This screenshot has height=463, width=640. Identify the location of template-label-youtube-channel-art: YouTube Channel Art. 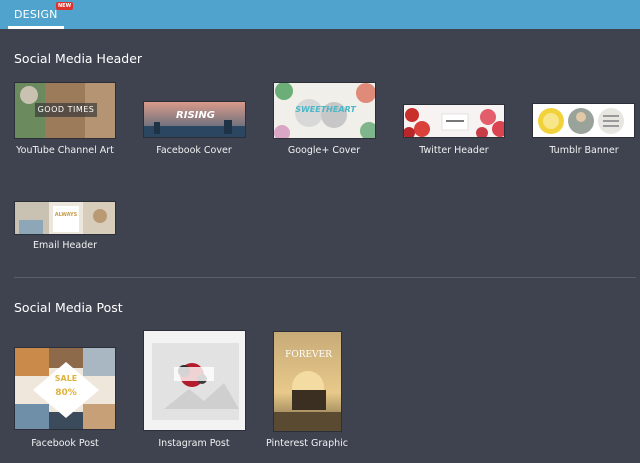
(65, 151).